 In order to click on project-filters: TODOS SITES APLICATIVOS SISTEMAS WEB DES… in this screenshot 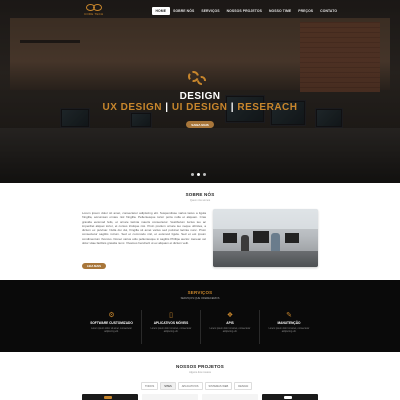, I will do `click(197, 386)`.